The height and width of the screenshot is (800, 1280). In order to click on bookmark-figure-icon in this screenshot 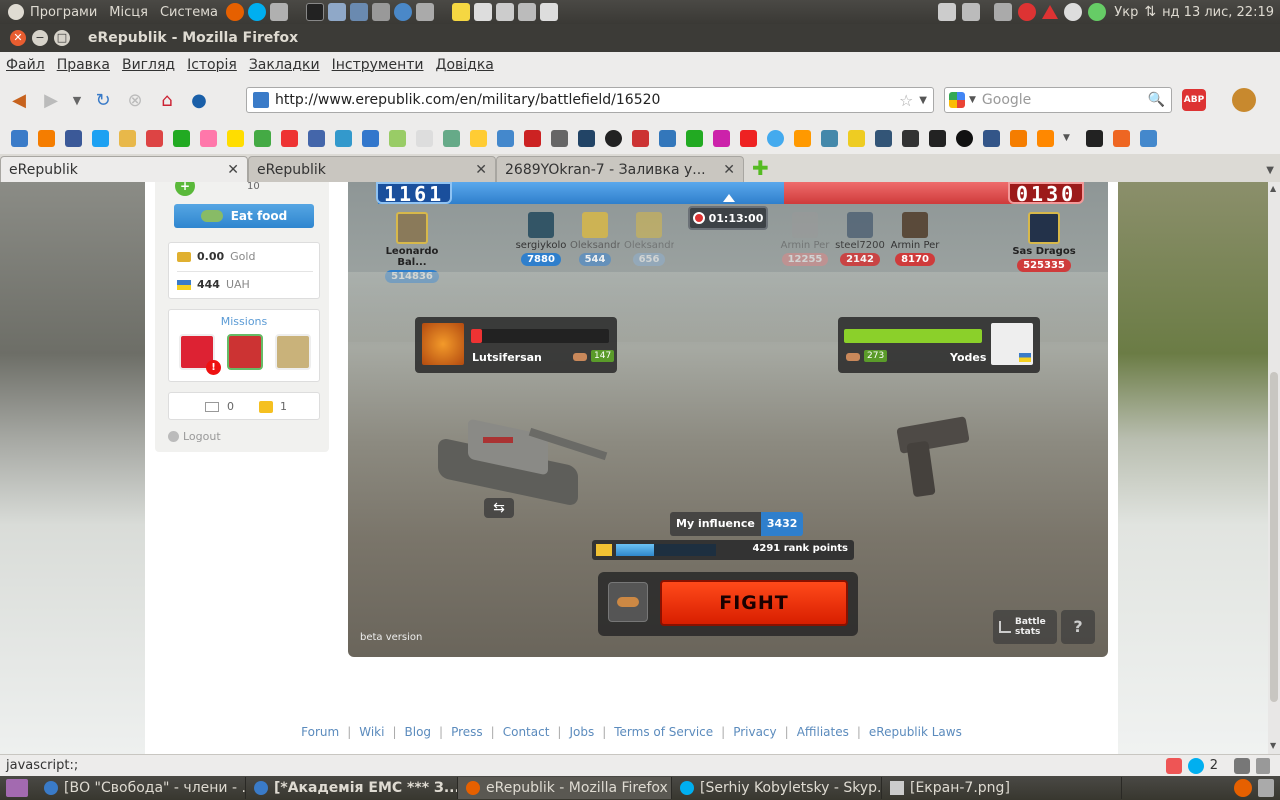, I will do `click(181, 138)`.